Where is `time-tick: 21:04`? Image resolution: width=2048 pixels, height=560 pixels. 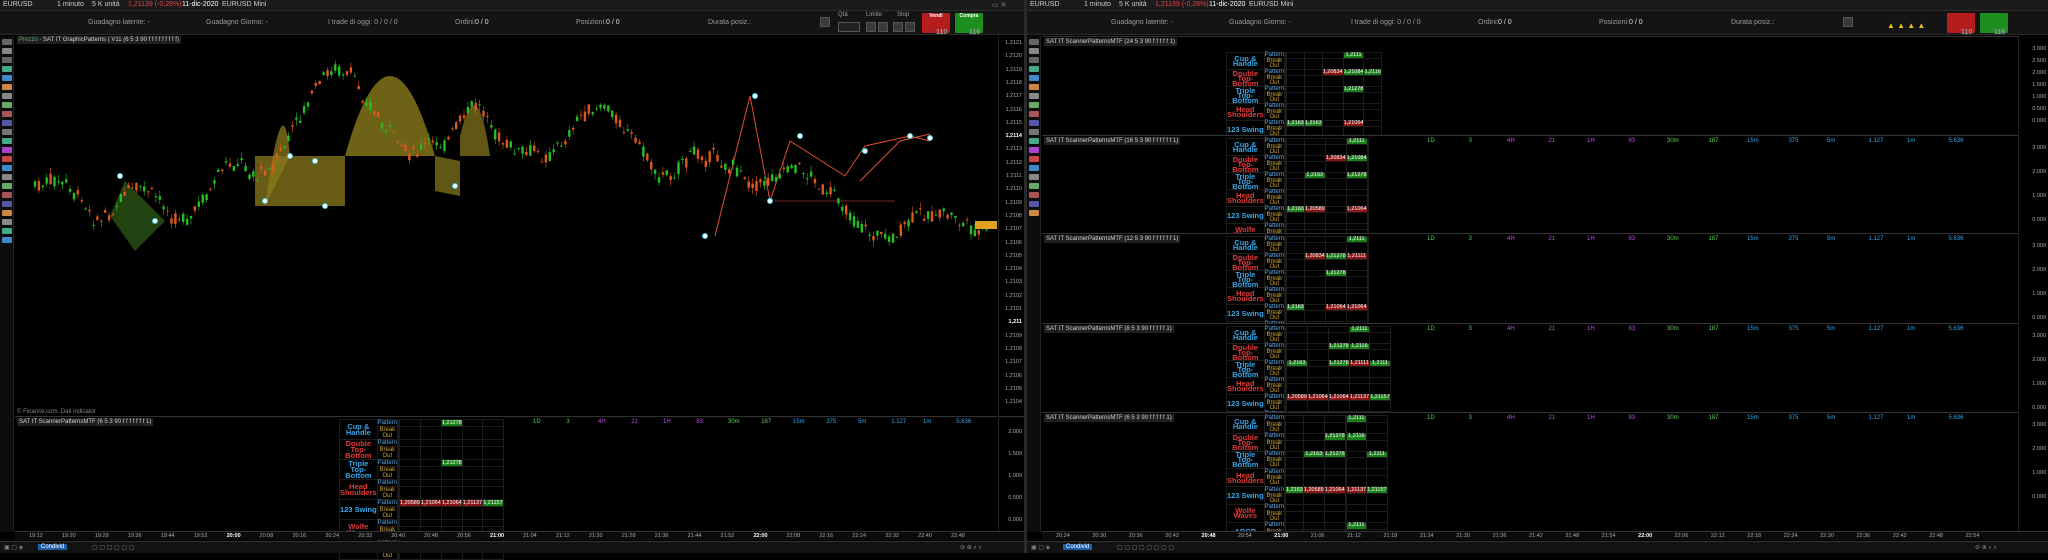 time-tick: 21:04 is located at coordinates (529, 536).